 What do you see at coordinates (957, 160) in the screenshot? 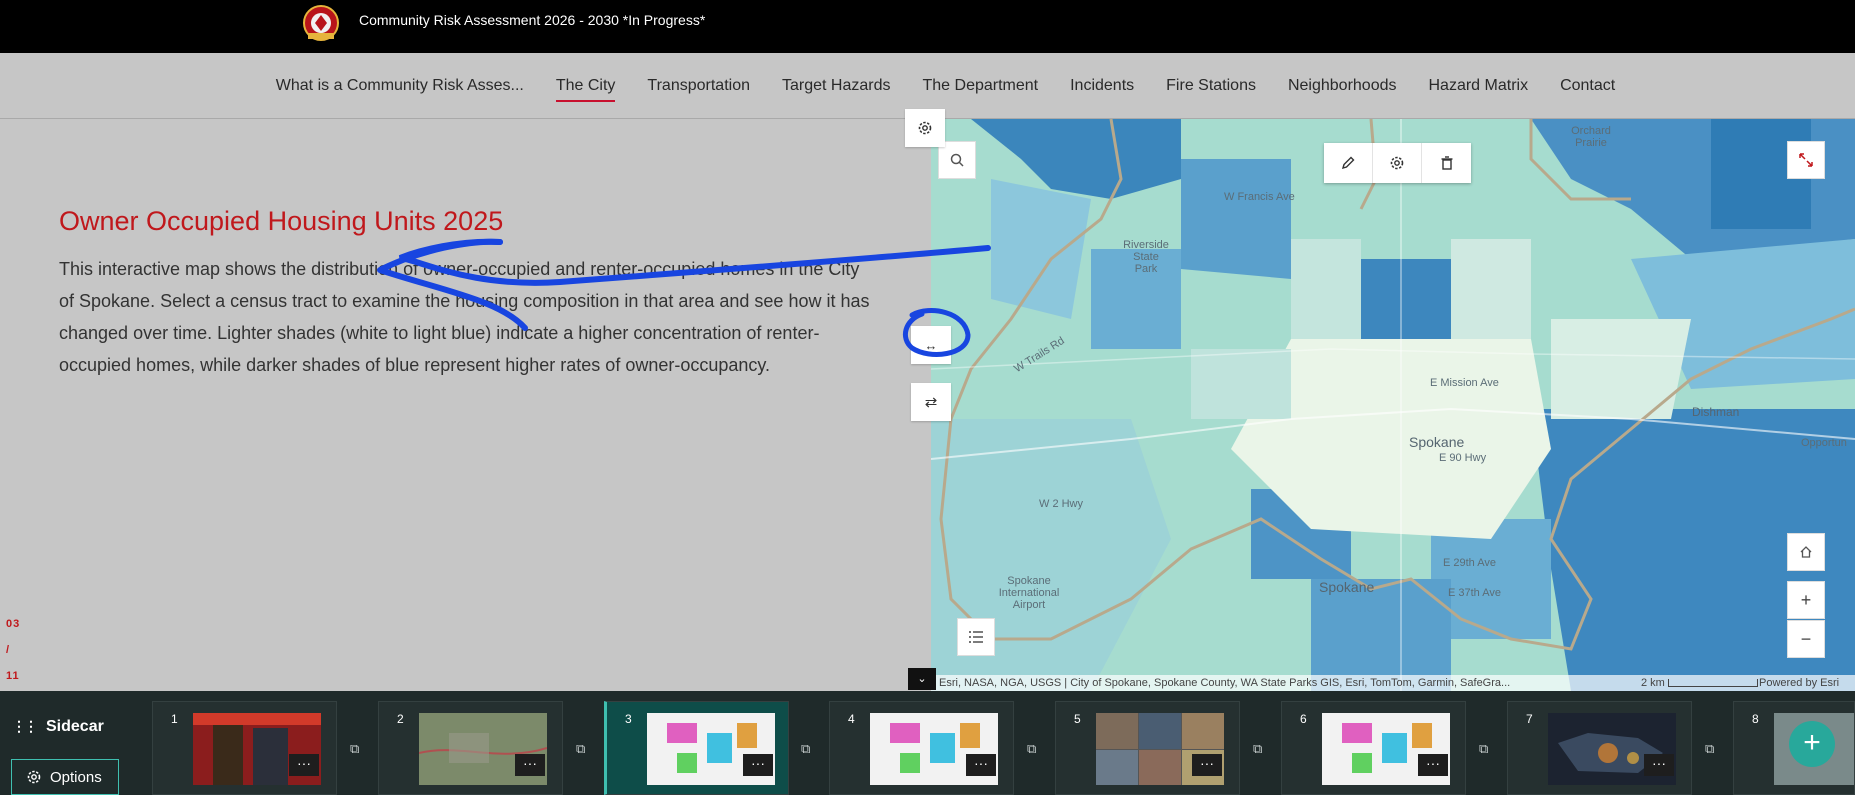
I see `search-icon` at bounding box center [957, 160].